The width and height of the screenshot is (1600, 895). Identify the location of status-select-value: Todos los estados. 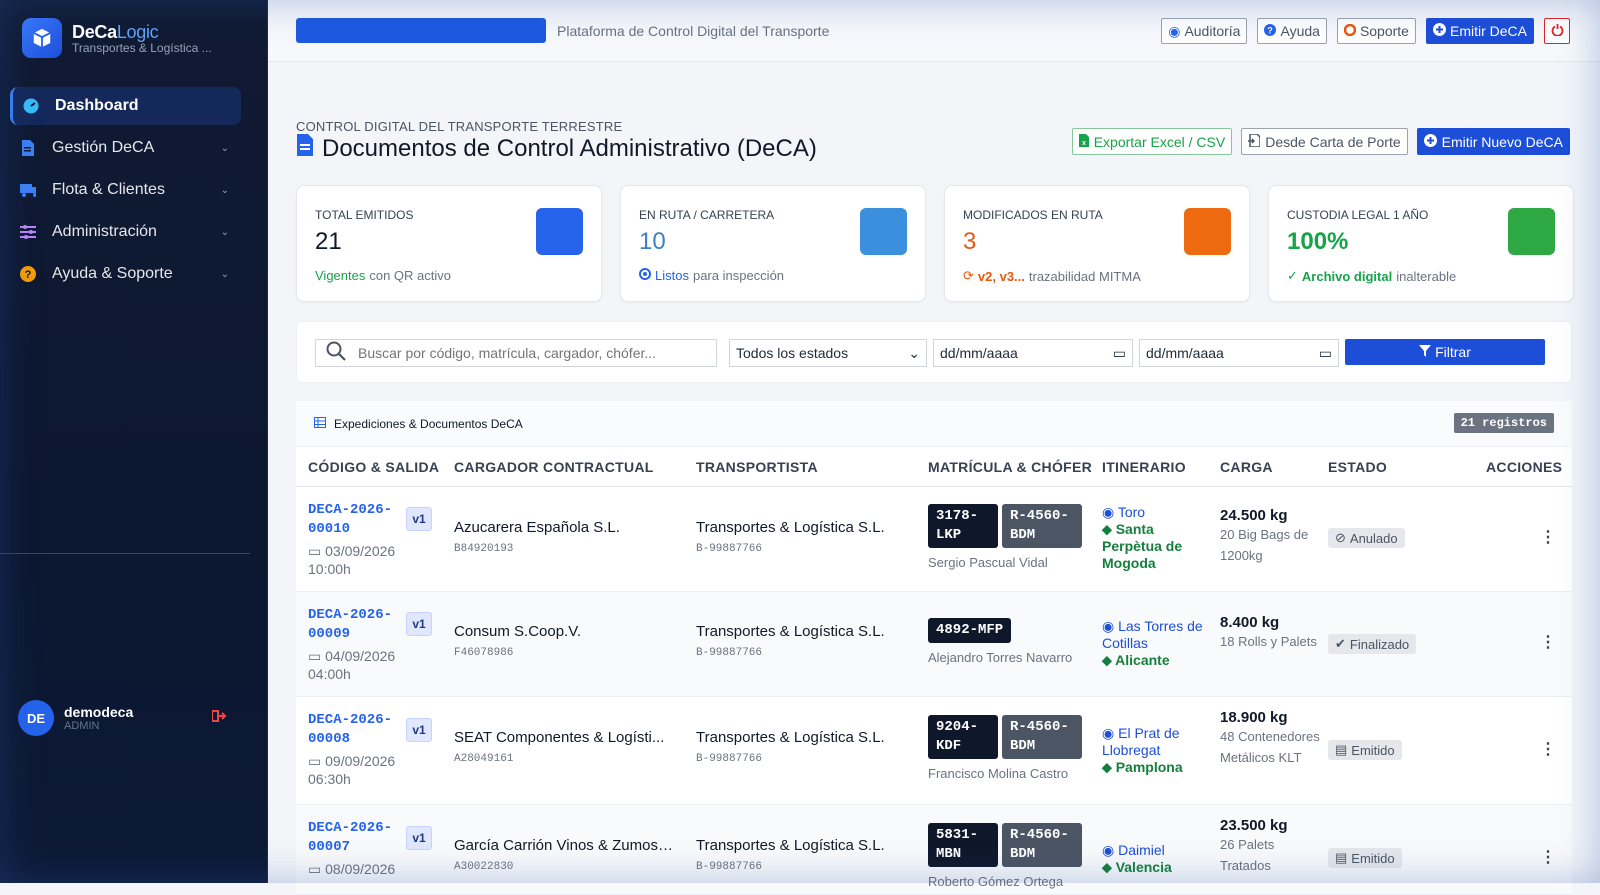
(792, 353).